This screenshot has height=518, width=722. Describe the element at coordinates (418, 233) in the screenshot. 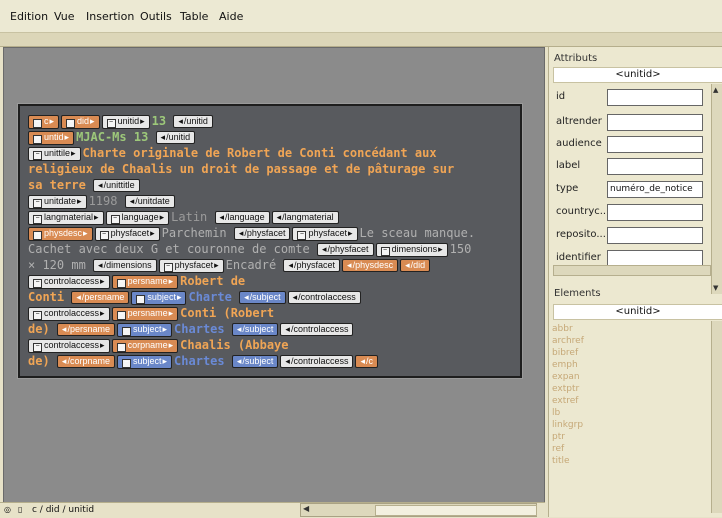

I see `physfacet-value-2: Le sceau manque.` at that location.